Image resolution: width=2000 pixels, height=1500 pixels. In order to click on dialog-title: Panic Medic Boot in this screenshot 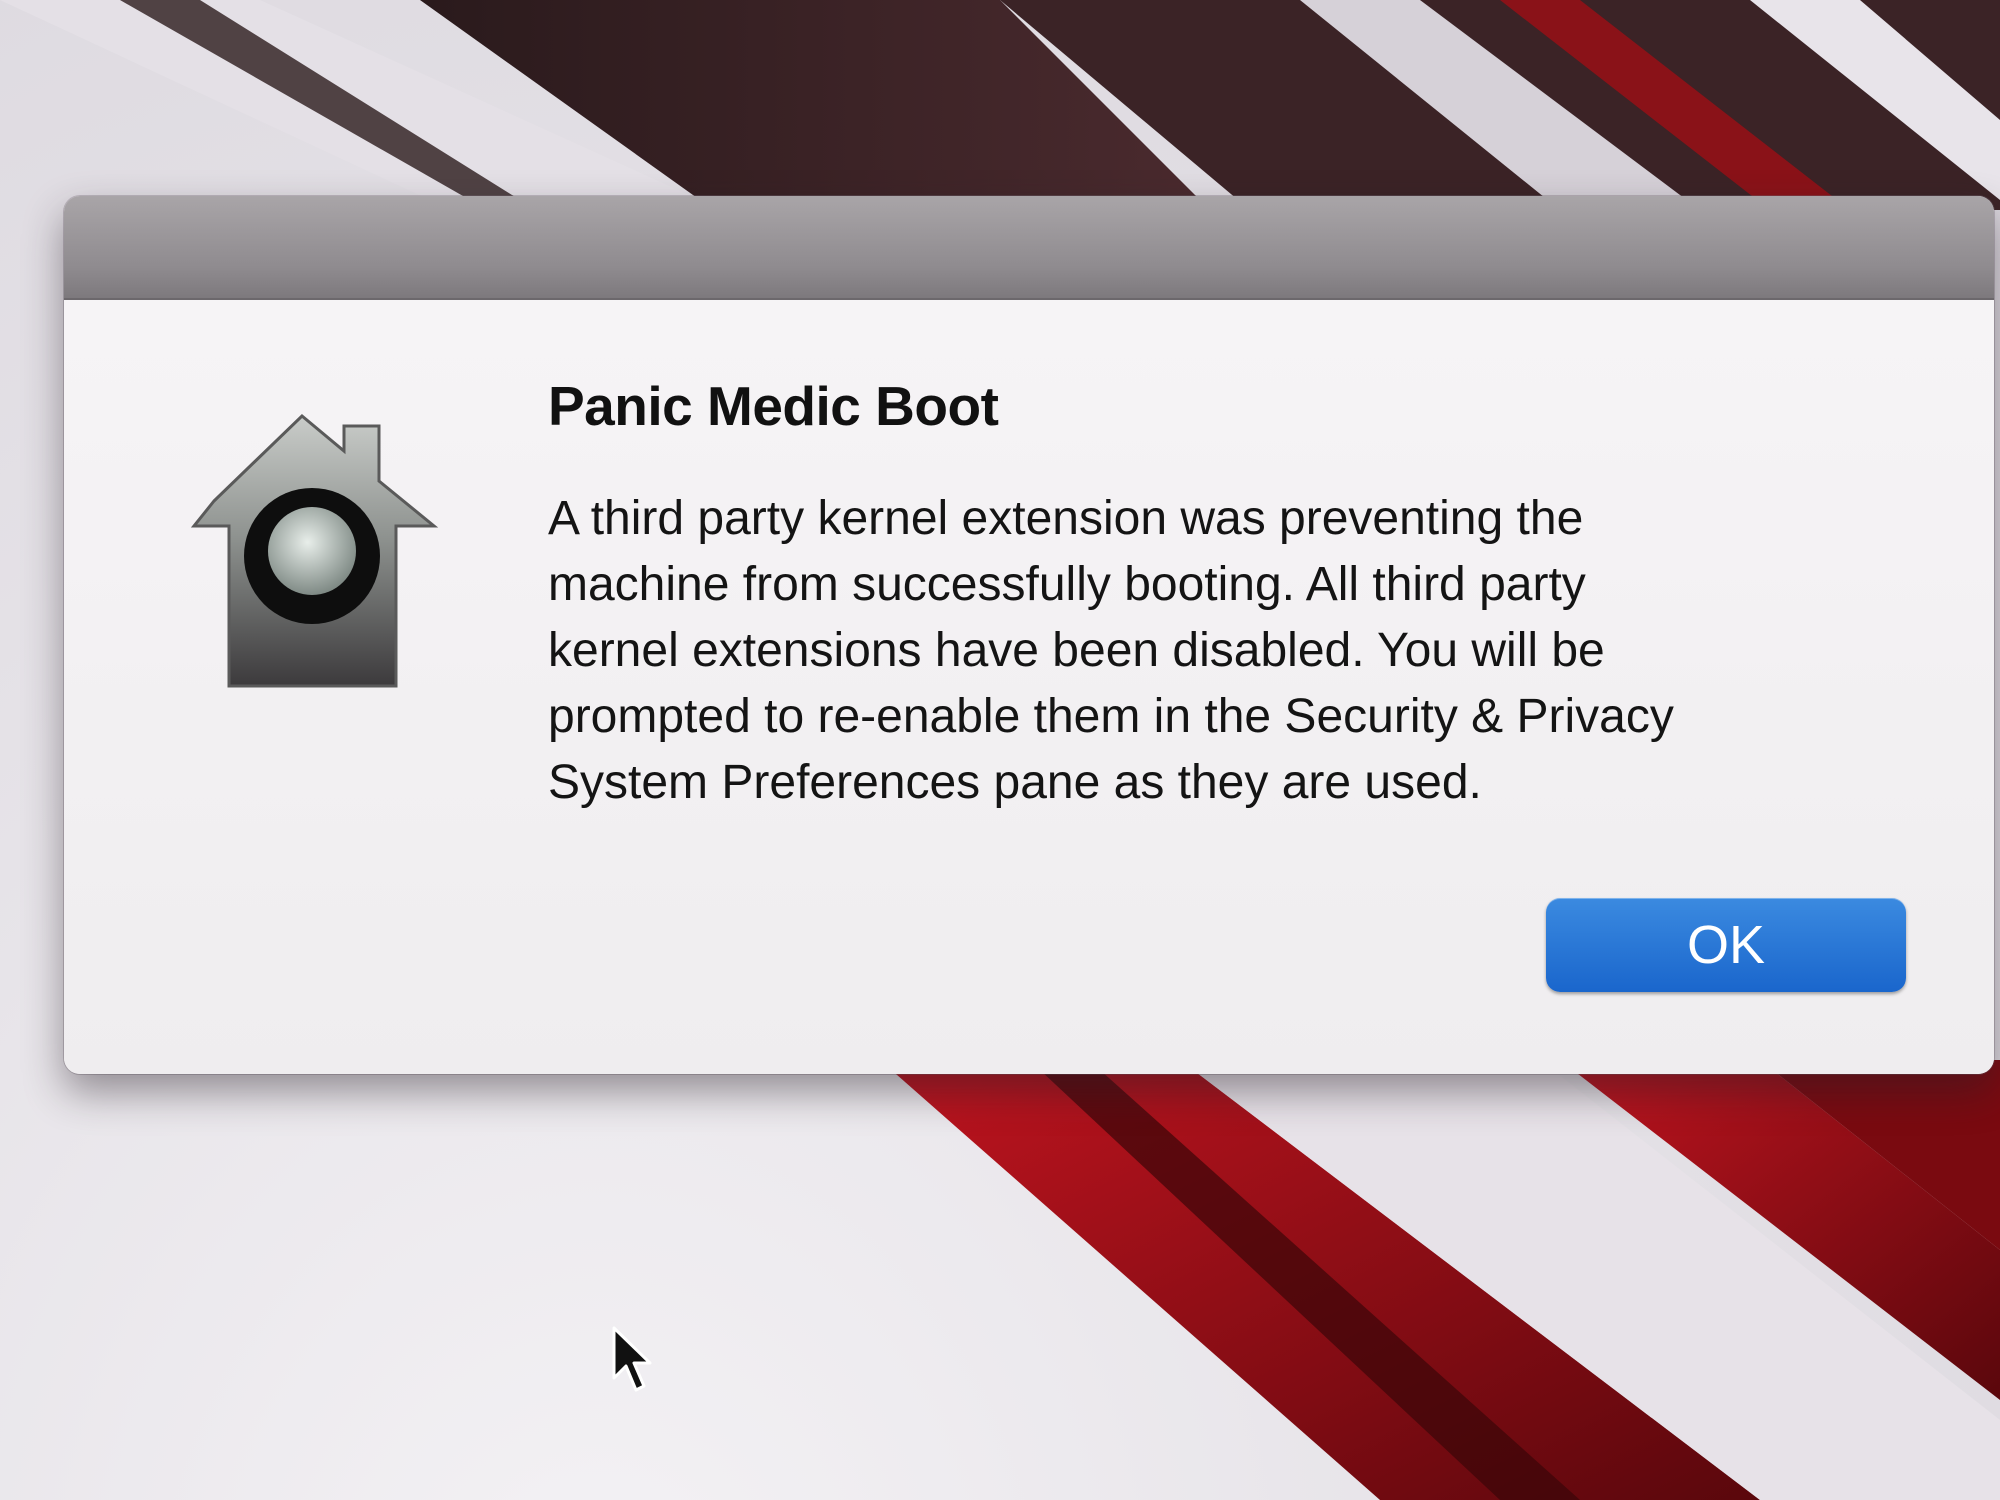, I will do `click(773, 406)`.